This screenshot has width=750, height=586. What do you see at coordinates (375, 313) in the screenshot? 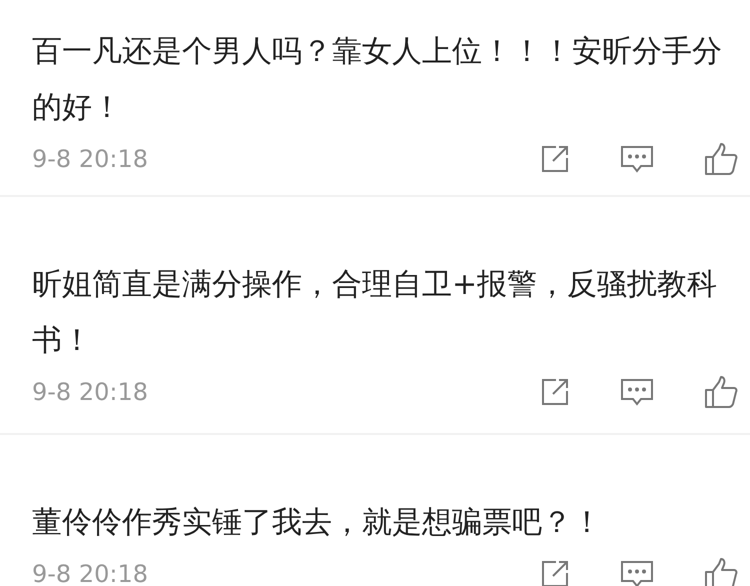
I see `comment-text: 昕姐简直是满分操作，合理自卫+报警，反骚扰教科书！` at bounding box center [375, 313].